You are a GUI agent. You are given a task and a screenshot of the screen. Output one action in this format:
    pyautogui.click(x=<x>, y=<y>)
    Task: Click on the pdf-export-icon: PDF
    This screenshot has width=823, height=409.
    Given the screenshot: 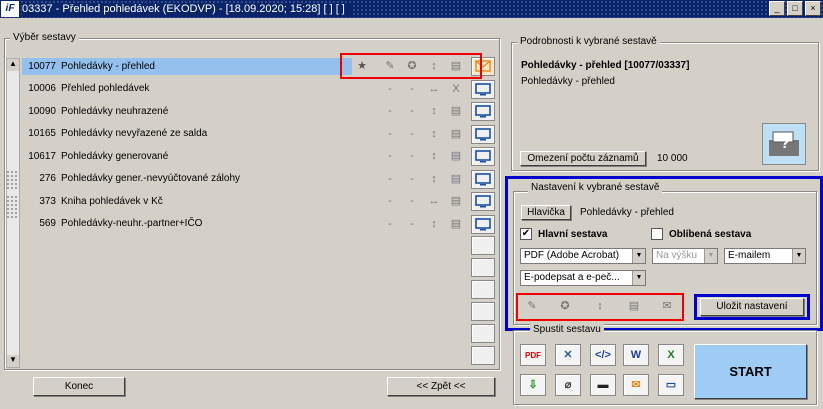 What is the action you would take?
    pyautogui.click(x=533, y=355)
    